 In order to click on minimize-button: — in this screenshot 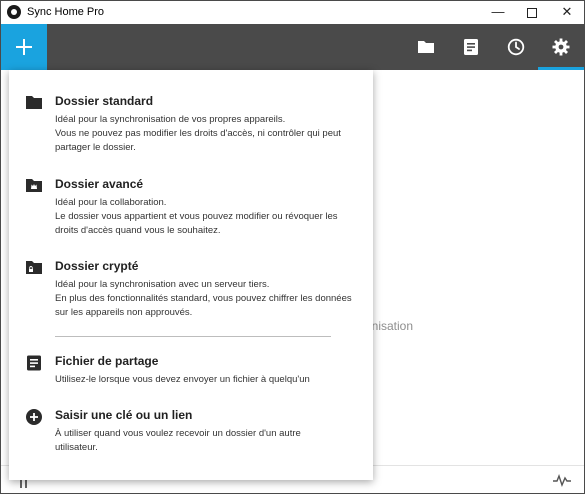, I will do `click(498, 12)`.